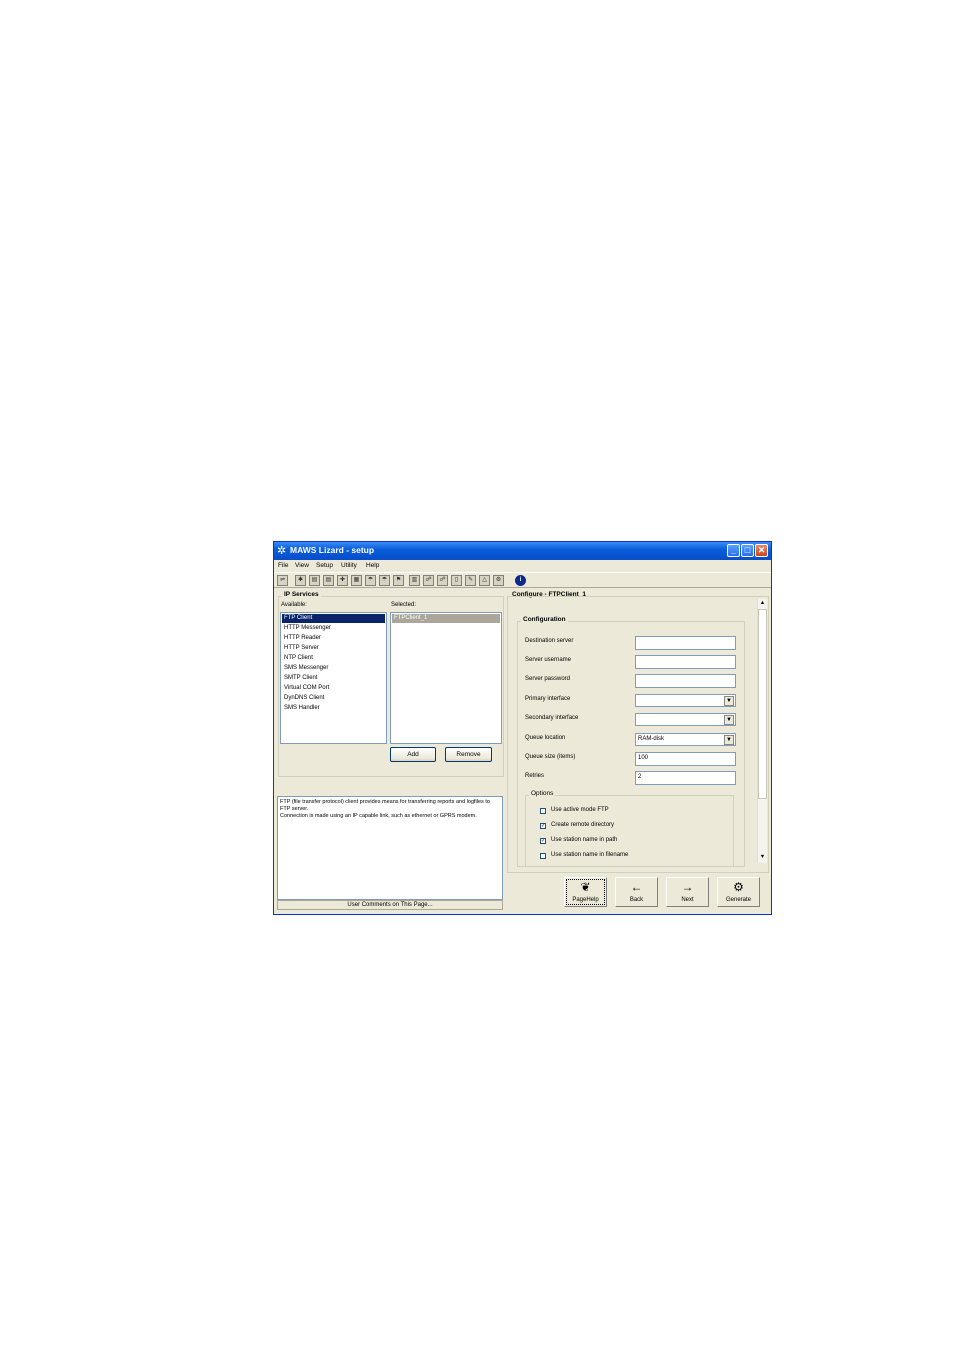  What do you see at coordinates (428, 580) in the screenshot?
I see `network-icon: ☍` at bounding box center [428, 580].